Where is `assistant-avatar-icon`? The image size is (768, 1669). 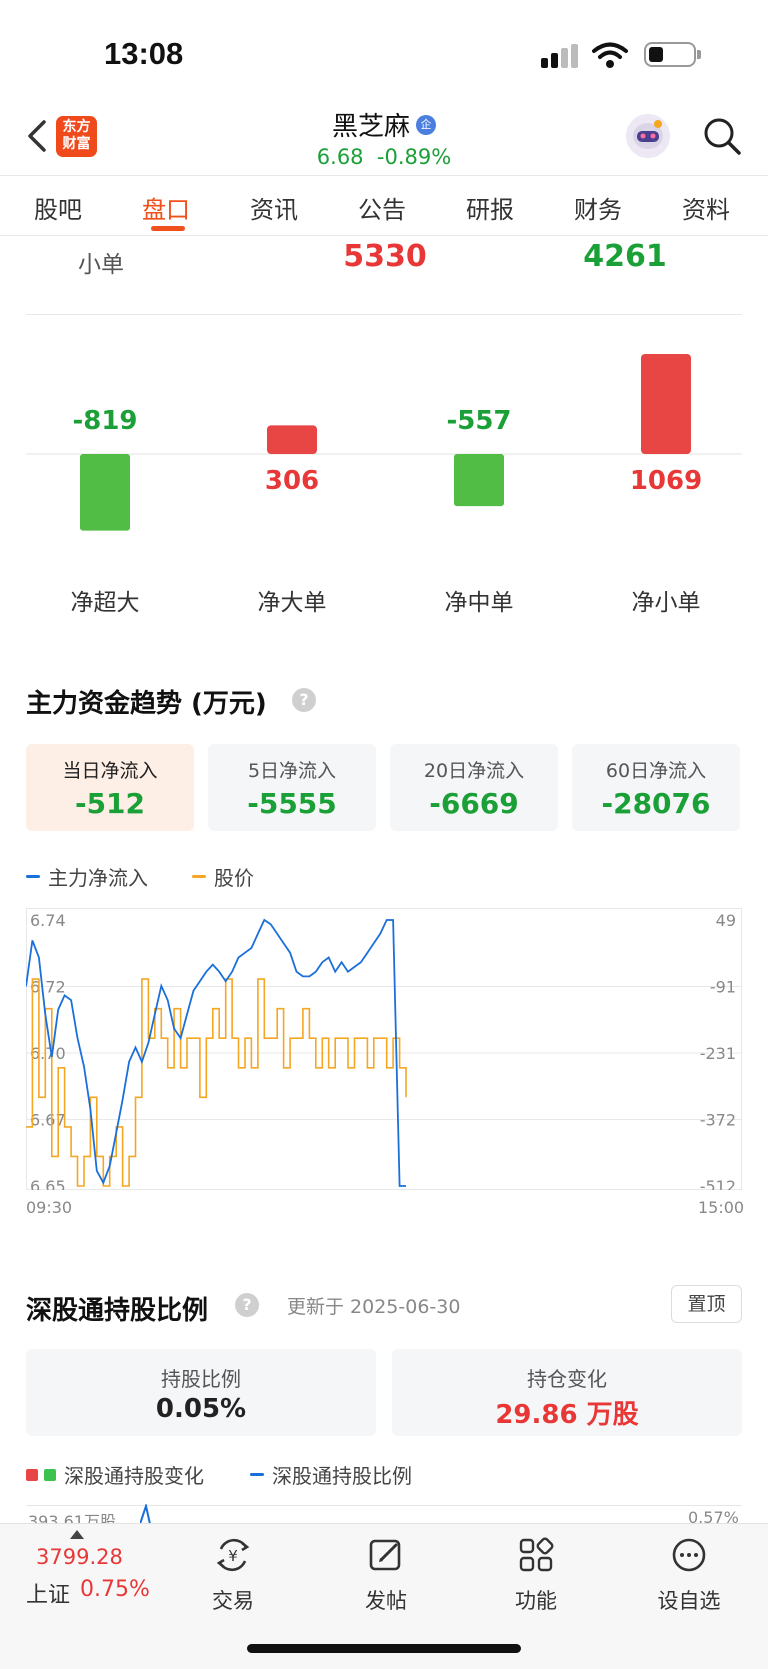 assistant-avatar-icon is located at coordinates (648, 136).